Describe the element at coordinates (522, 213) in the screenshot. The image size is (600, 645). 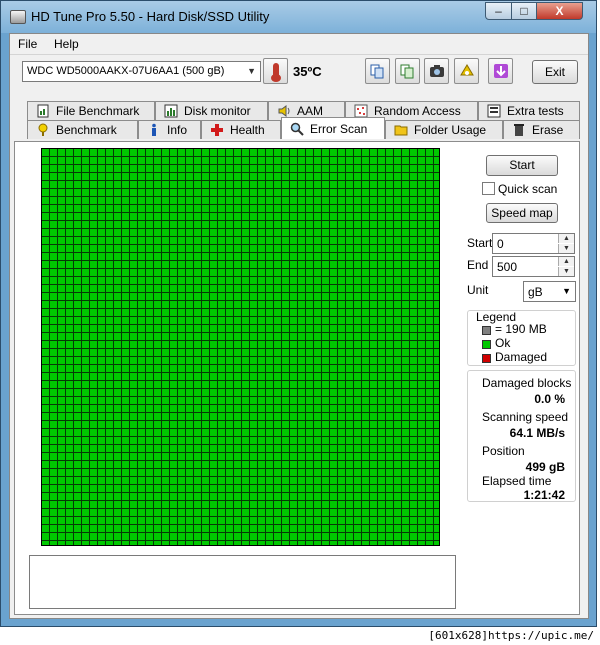
I see `speed-map-button: Speed map` at that location.